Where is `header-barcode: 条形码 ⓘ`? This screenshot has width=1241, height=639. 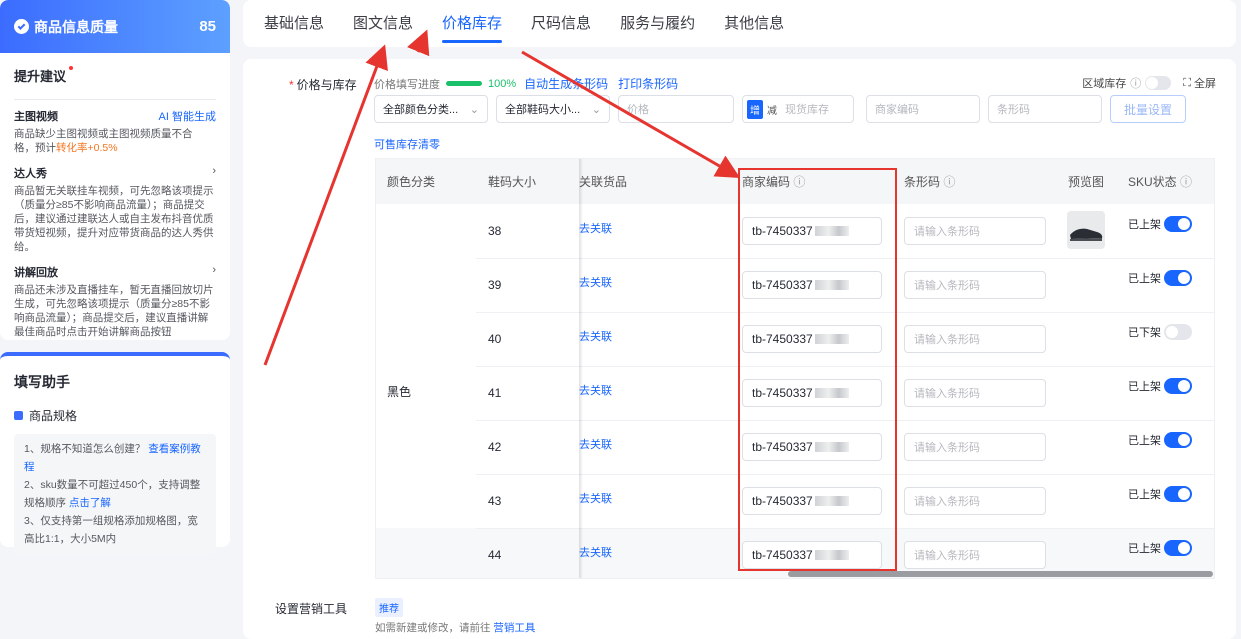
header-barcode: 条形码 ⓘ is located at coordinates (929, 181).